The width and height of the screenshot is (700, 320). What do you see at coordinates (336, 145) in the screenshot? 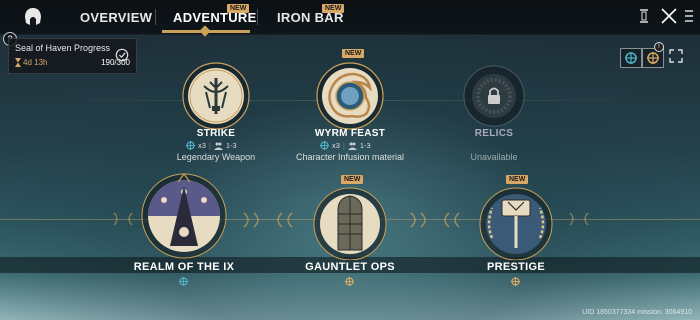
I see `wyrm-feast-multiplier: x3` at bounding box center [336, 145].